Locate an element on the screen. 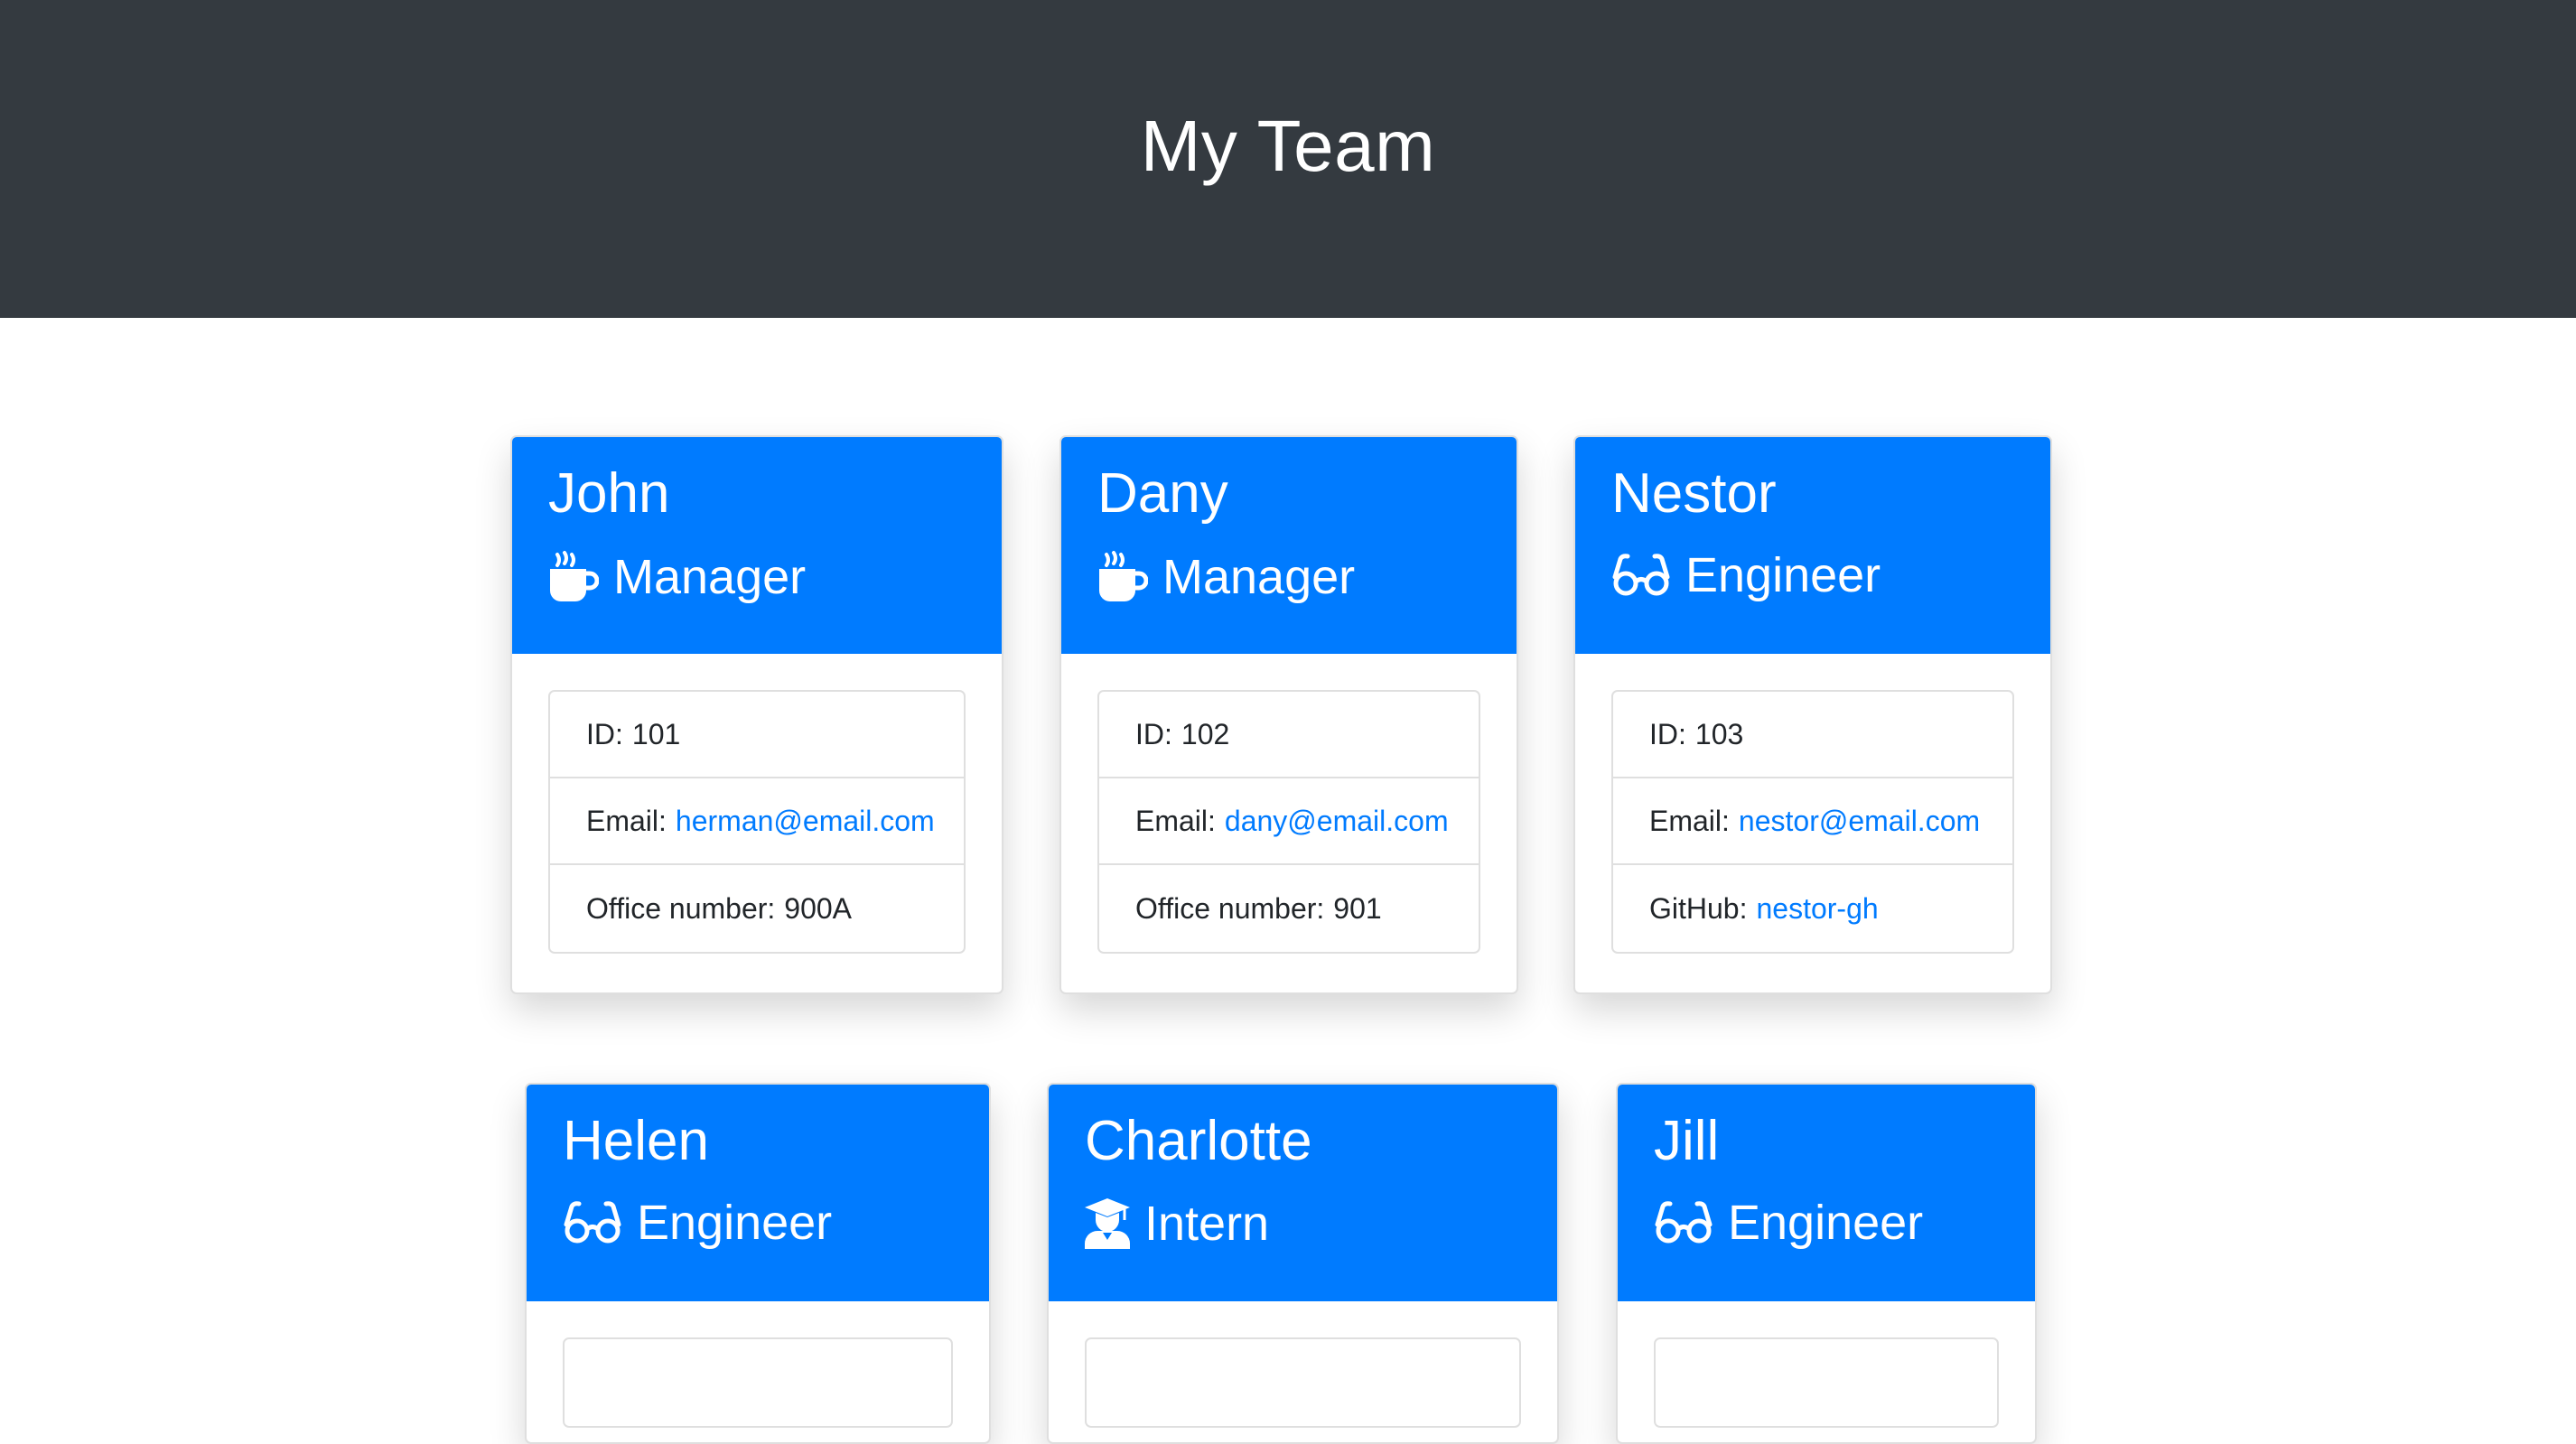 Image resolution: width=2576 pixels, height=1444 pixels. email-link: dany@email.com is located at coordinates (1337, 821).